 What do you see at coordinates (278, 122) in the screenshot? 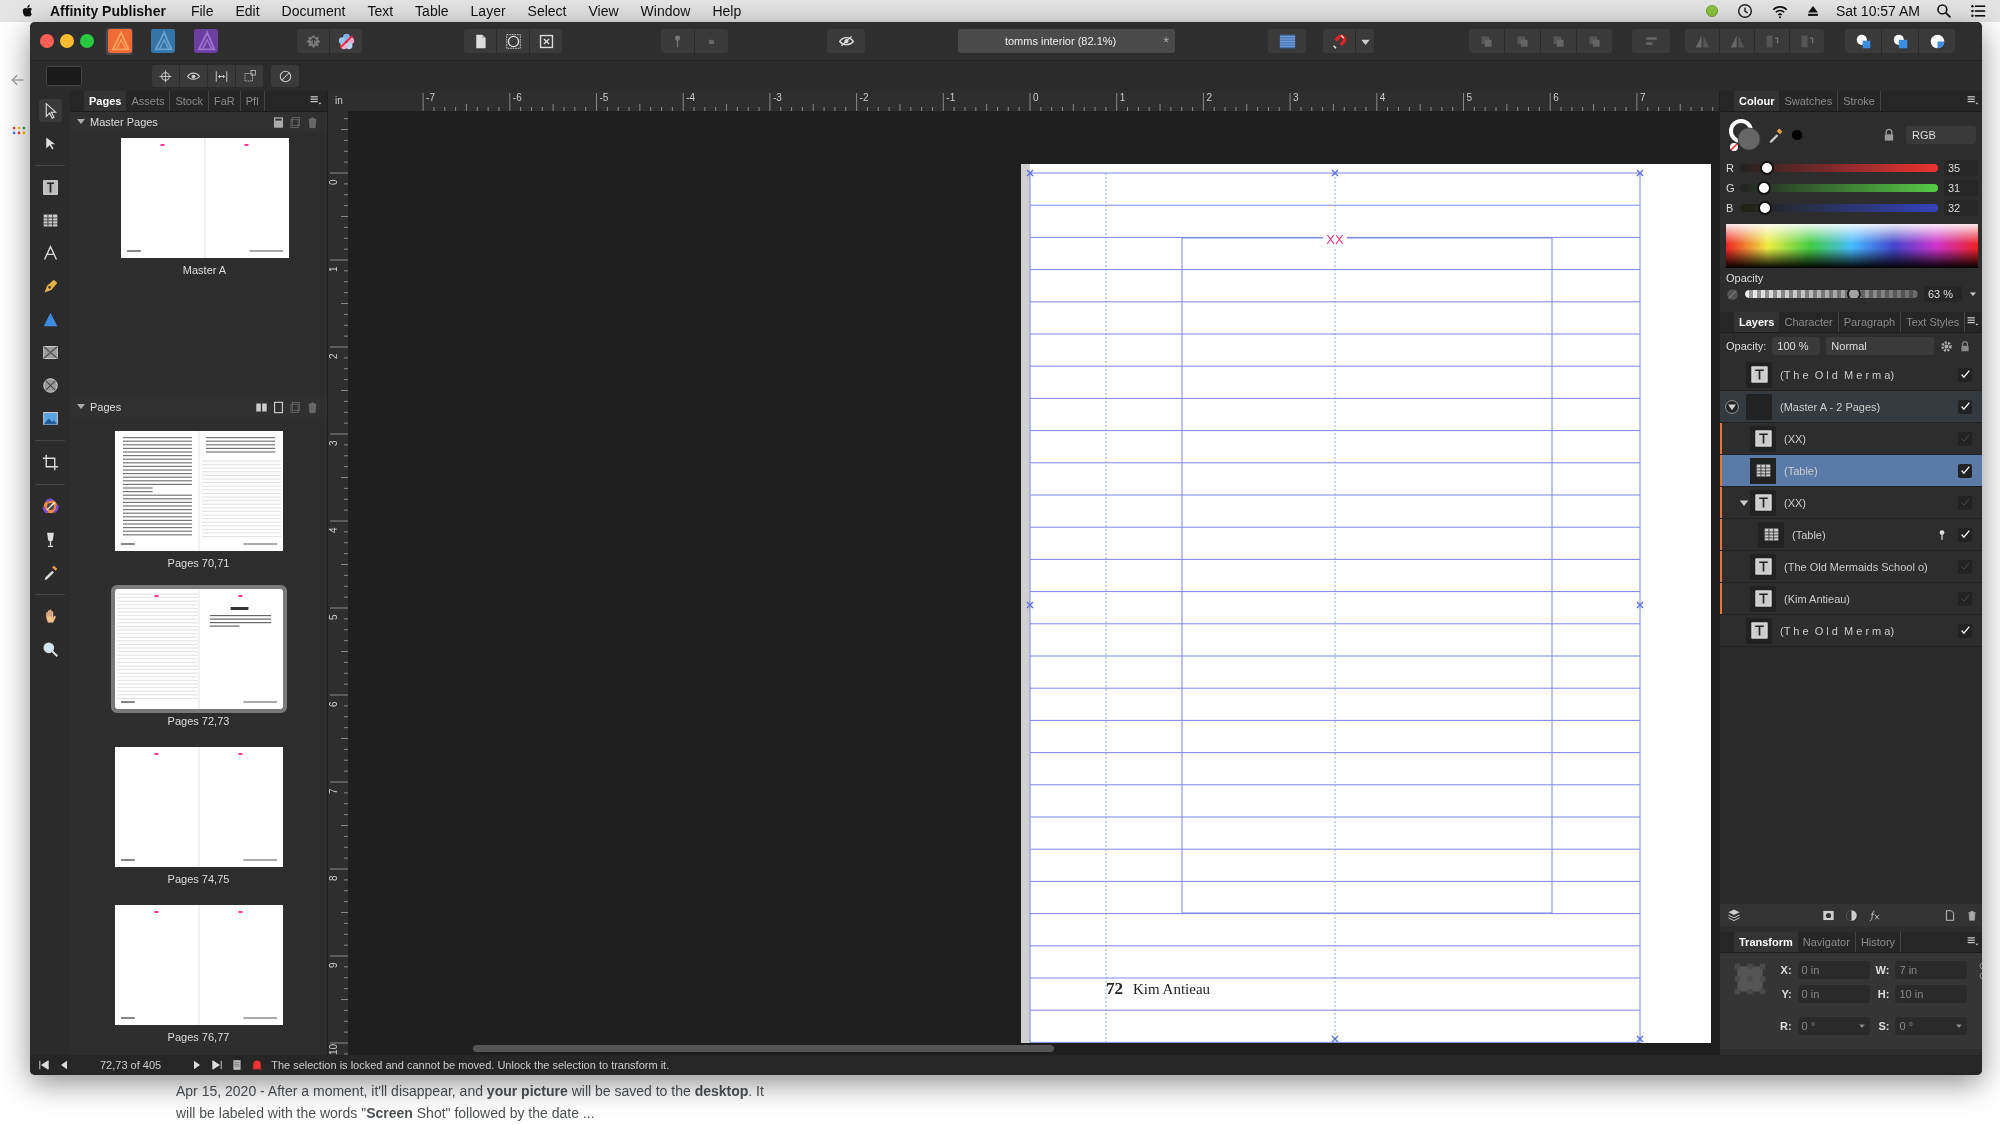
I see `calculator-icon` at bounding box center [278, 122].